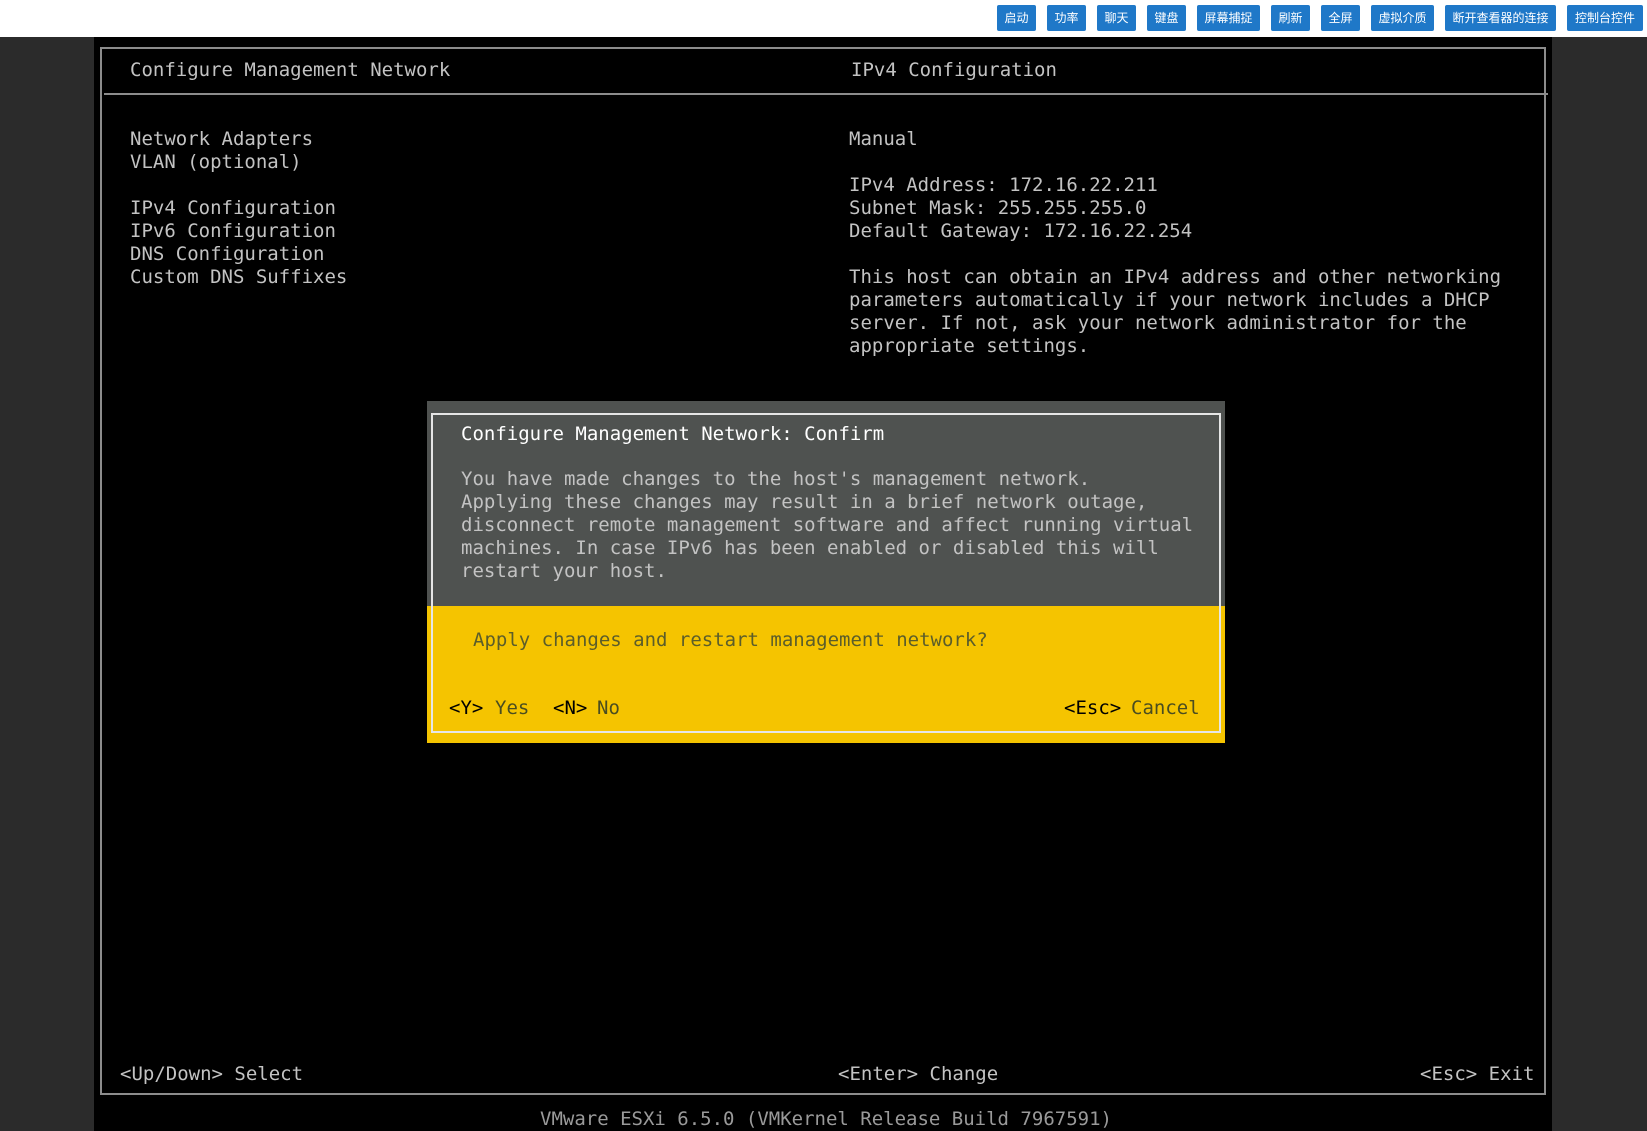 The height and width of the screenshot is (1131, 1647). What do you see at coordinates (1500, 18) in the screenshot?
I see `disconnect-viewer-button: 断开查看器的连接` at bounding box center [1500, 18].